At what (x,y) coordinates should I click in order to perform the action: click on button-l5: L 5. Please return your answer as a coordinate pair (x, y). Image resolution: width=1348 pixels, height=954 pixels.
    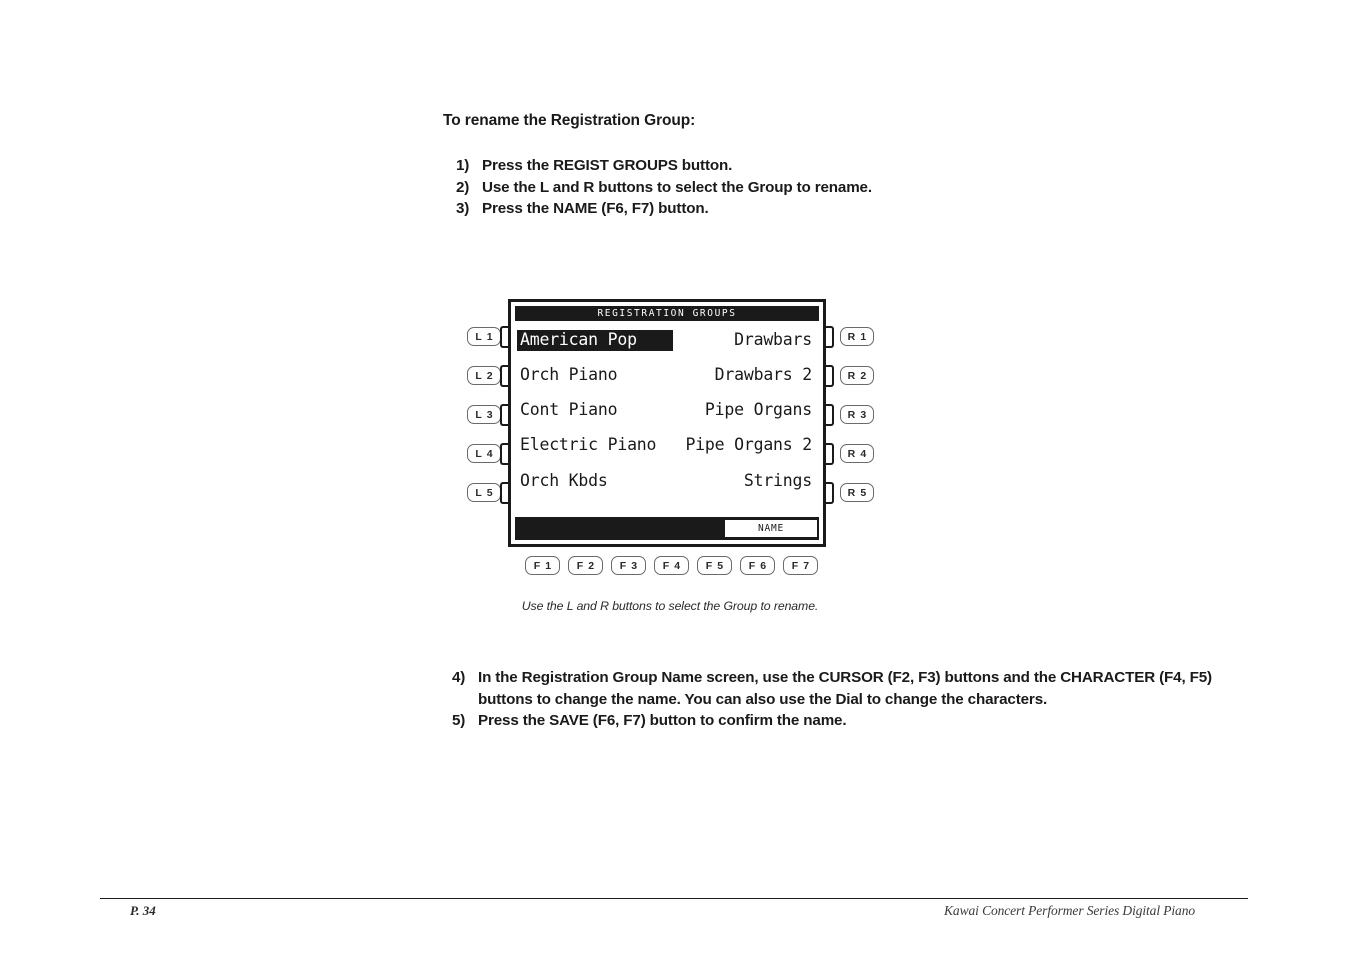
    Looking at the image, I should click on (484, 492).